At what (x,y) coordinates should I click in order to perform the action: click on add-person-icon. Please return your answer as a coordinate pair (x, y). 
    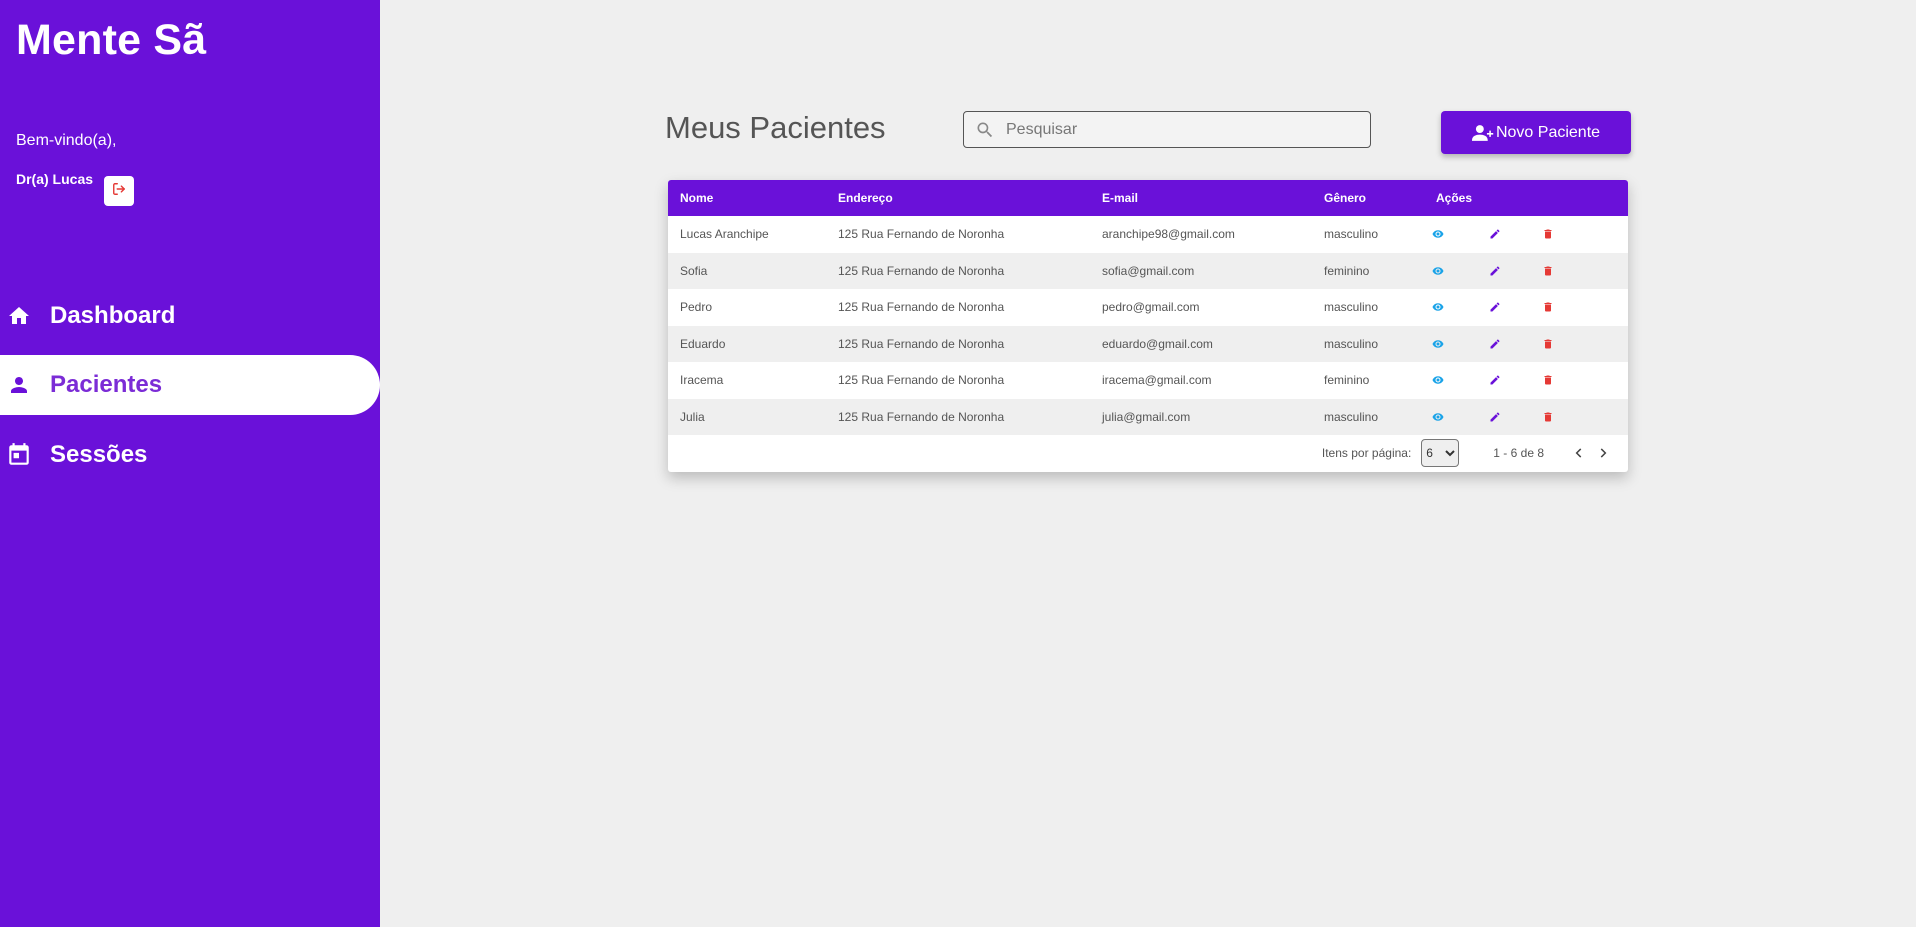
    Looking at the image, I should click on (1482, 133).